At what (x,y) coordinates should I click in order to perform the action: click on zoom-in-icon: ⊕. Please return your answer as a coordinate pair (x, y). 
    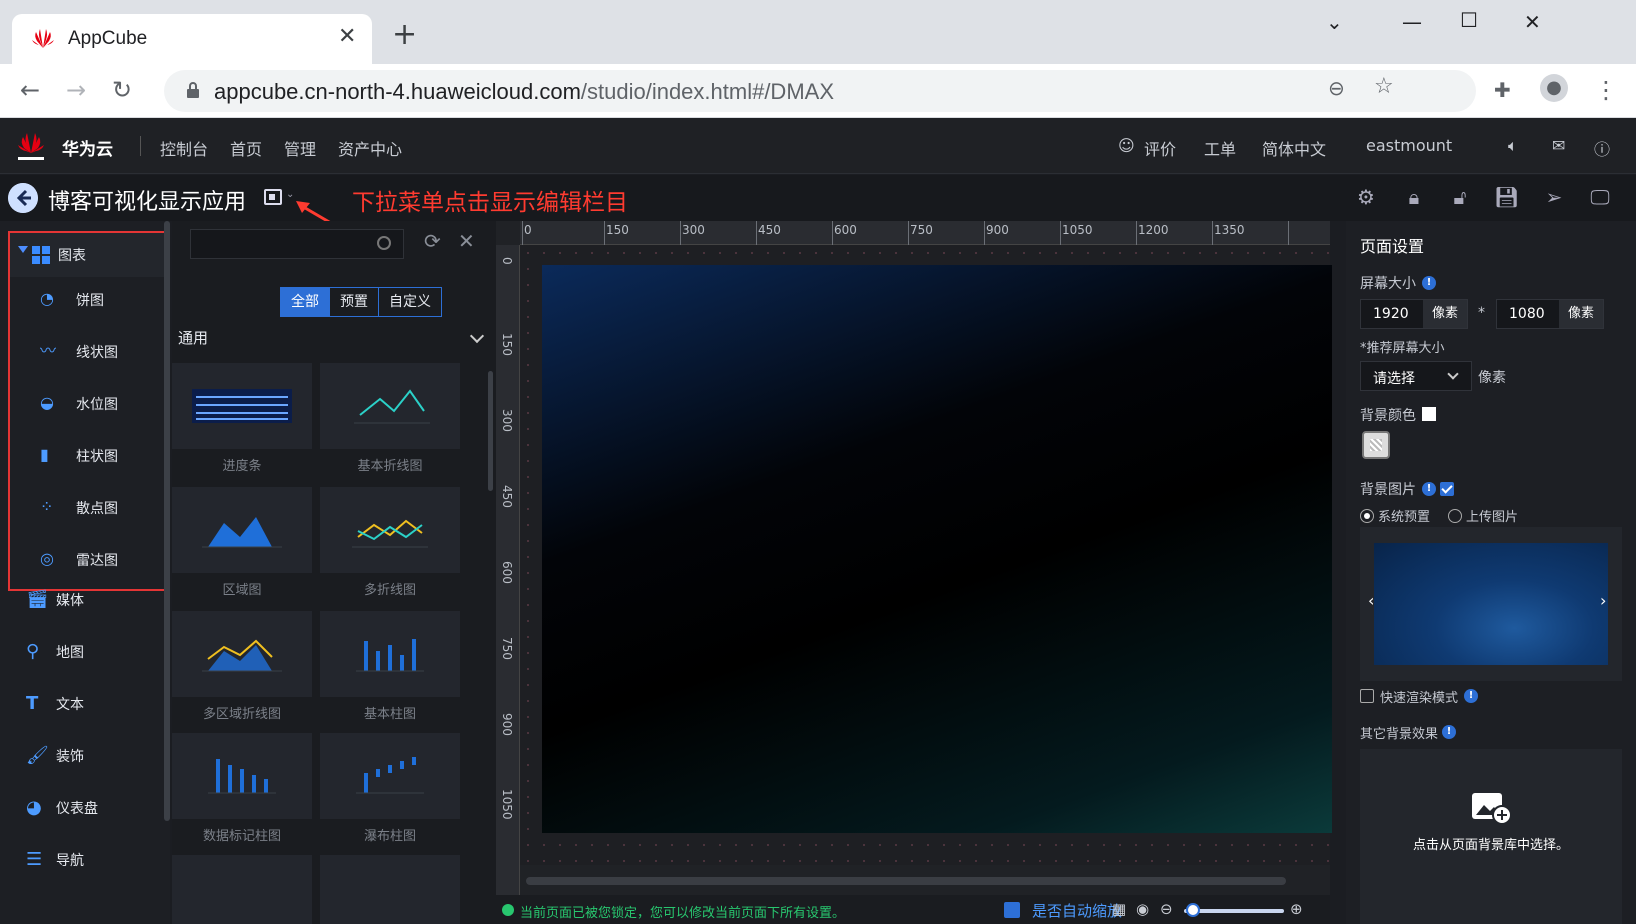
    Looking at the image, I should click on (1296, 909).